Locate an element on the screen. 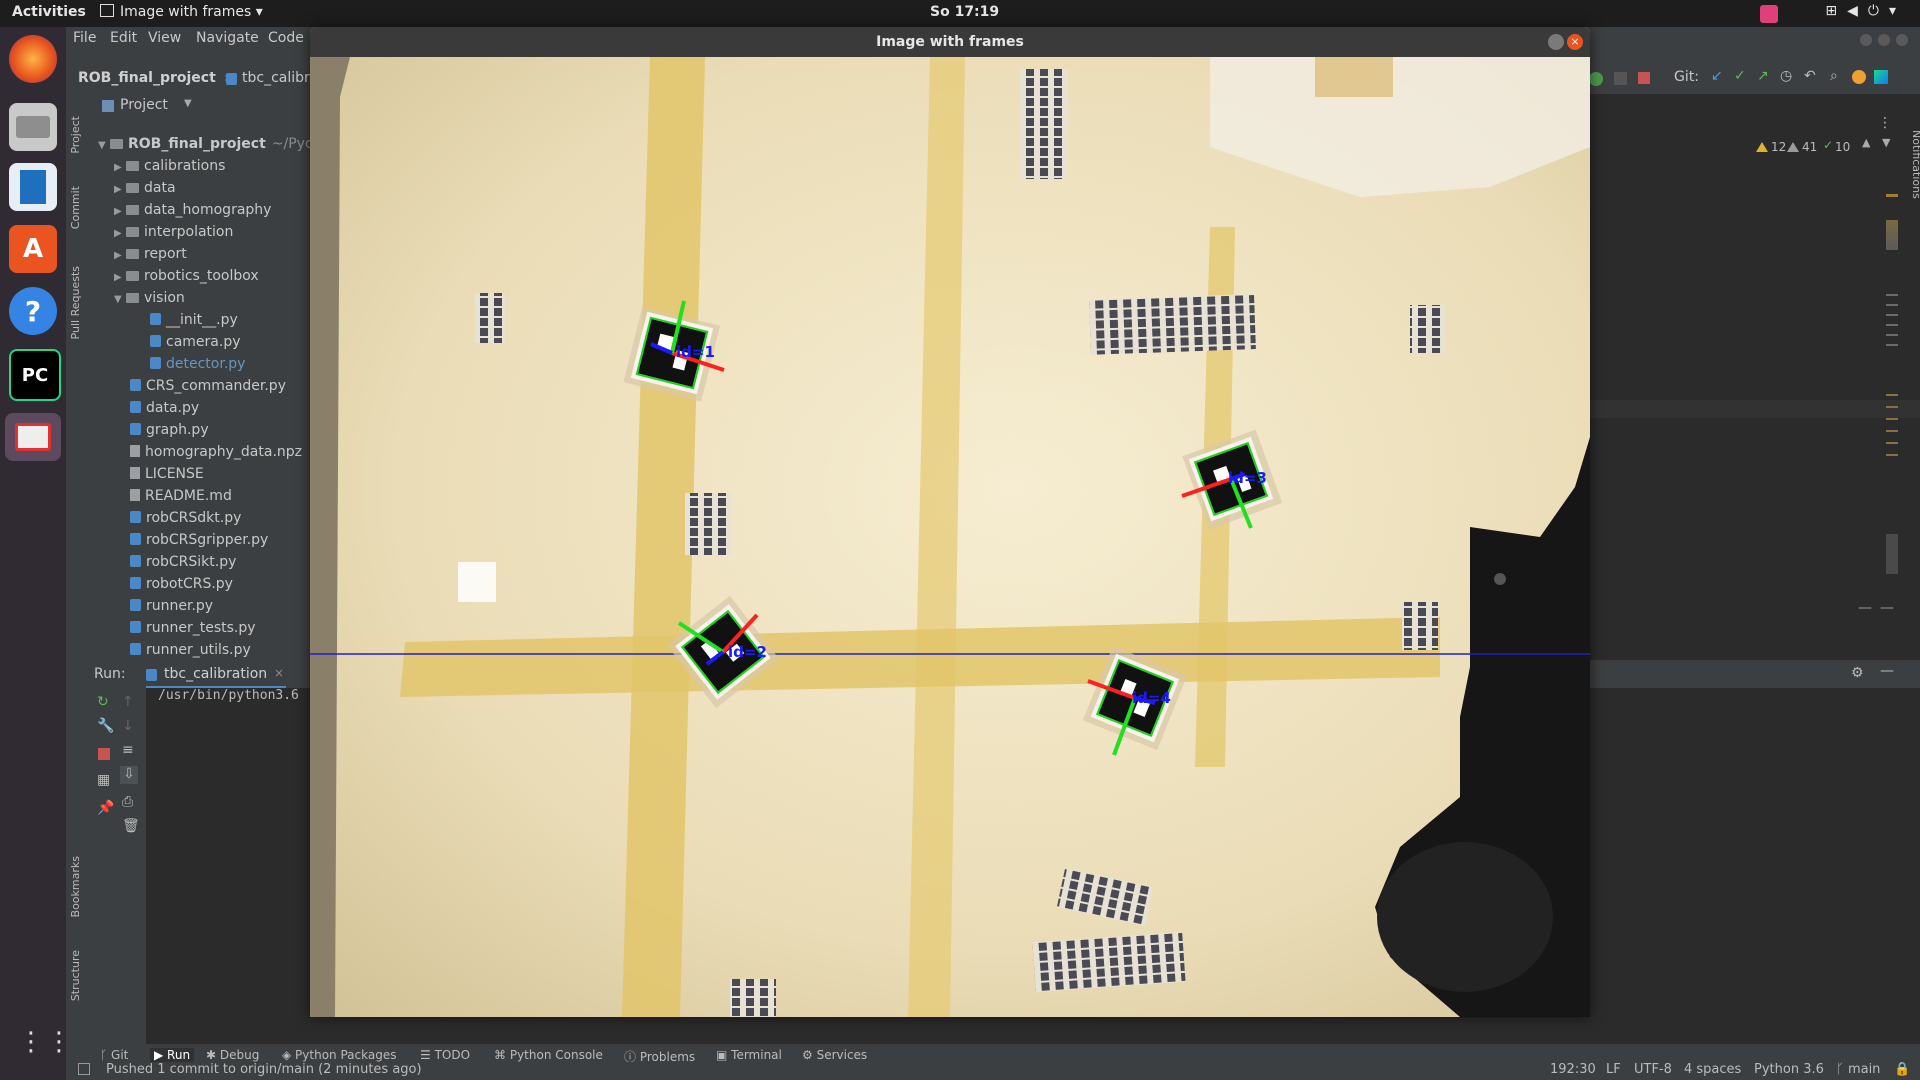  menu-edit: Edit is located at coordinates (123, 38).